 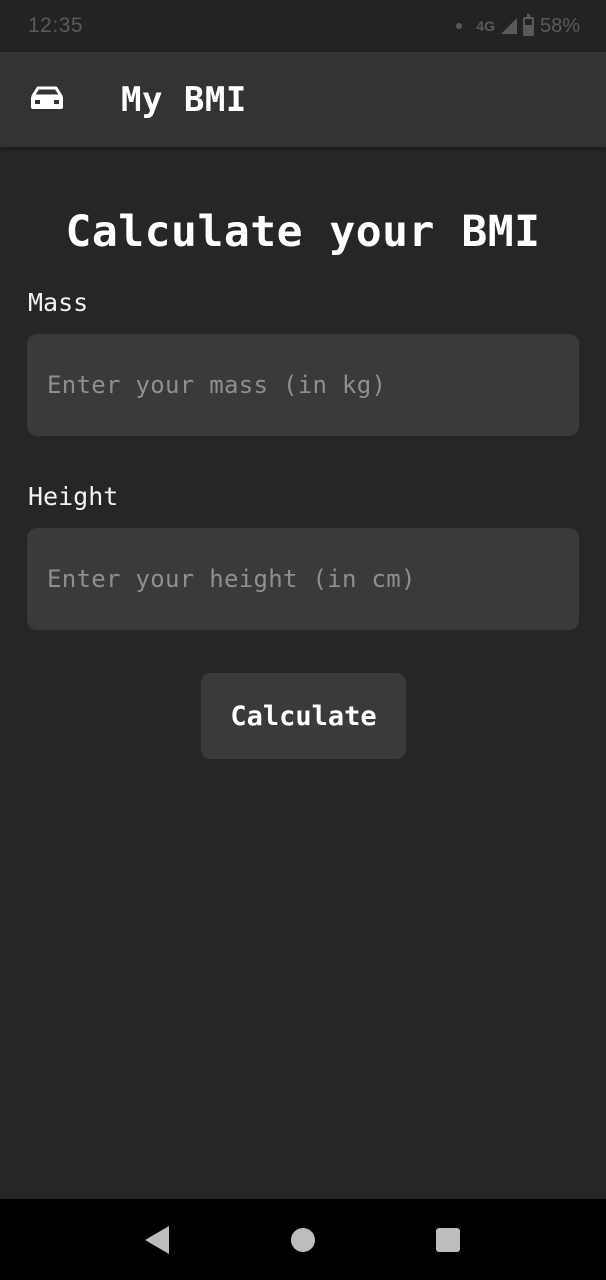 What do you see at coordinates (508, 26) in the screenshot?
I see `signal-icon` at bounding box center [508, 26].